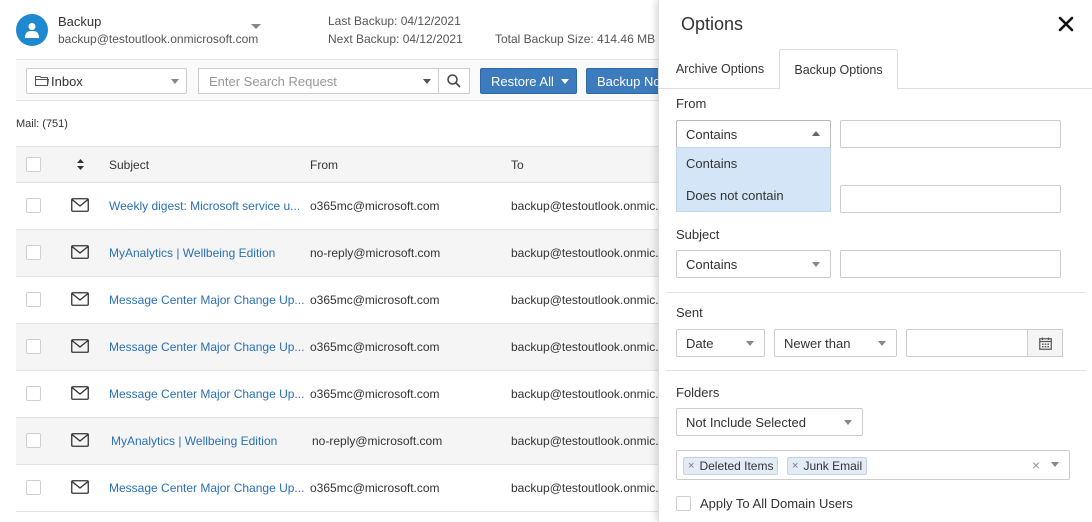 The height and width of the screenshot is (522, 1092). I want to click on tab-archive-options: Archive Options, so click(720, 69).